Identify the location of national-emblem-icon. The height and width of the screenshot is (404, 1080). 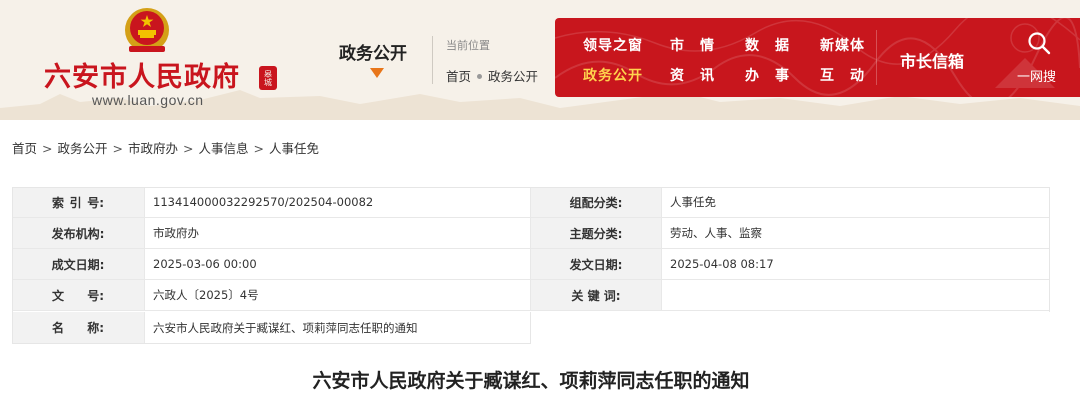
(147, 30).